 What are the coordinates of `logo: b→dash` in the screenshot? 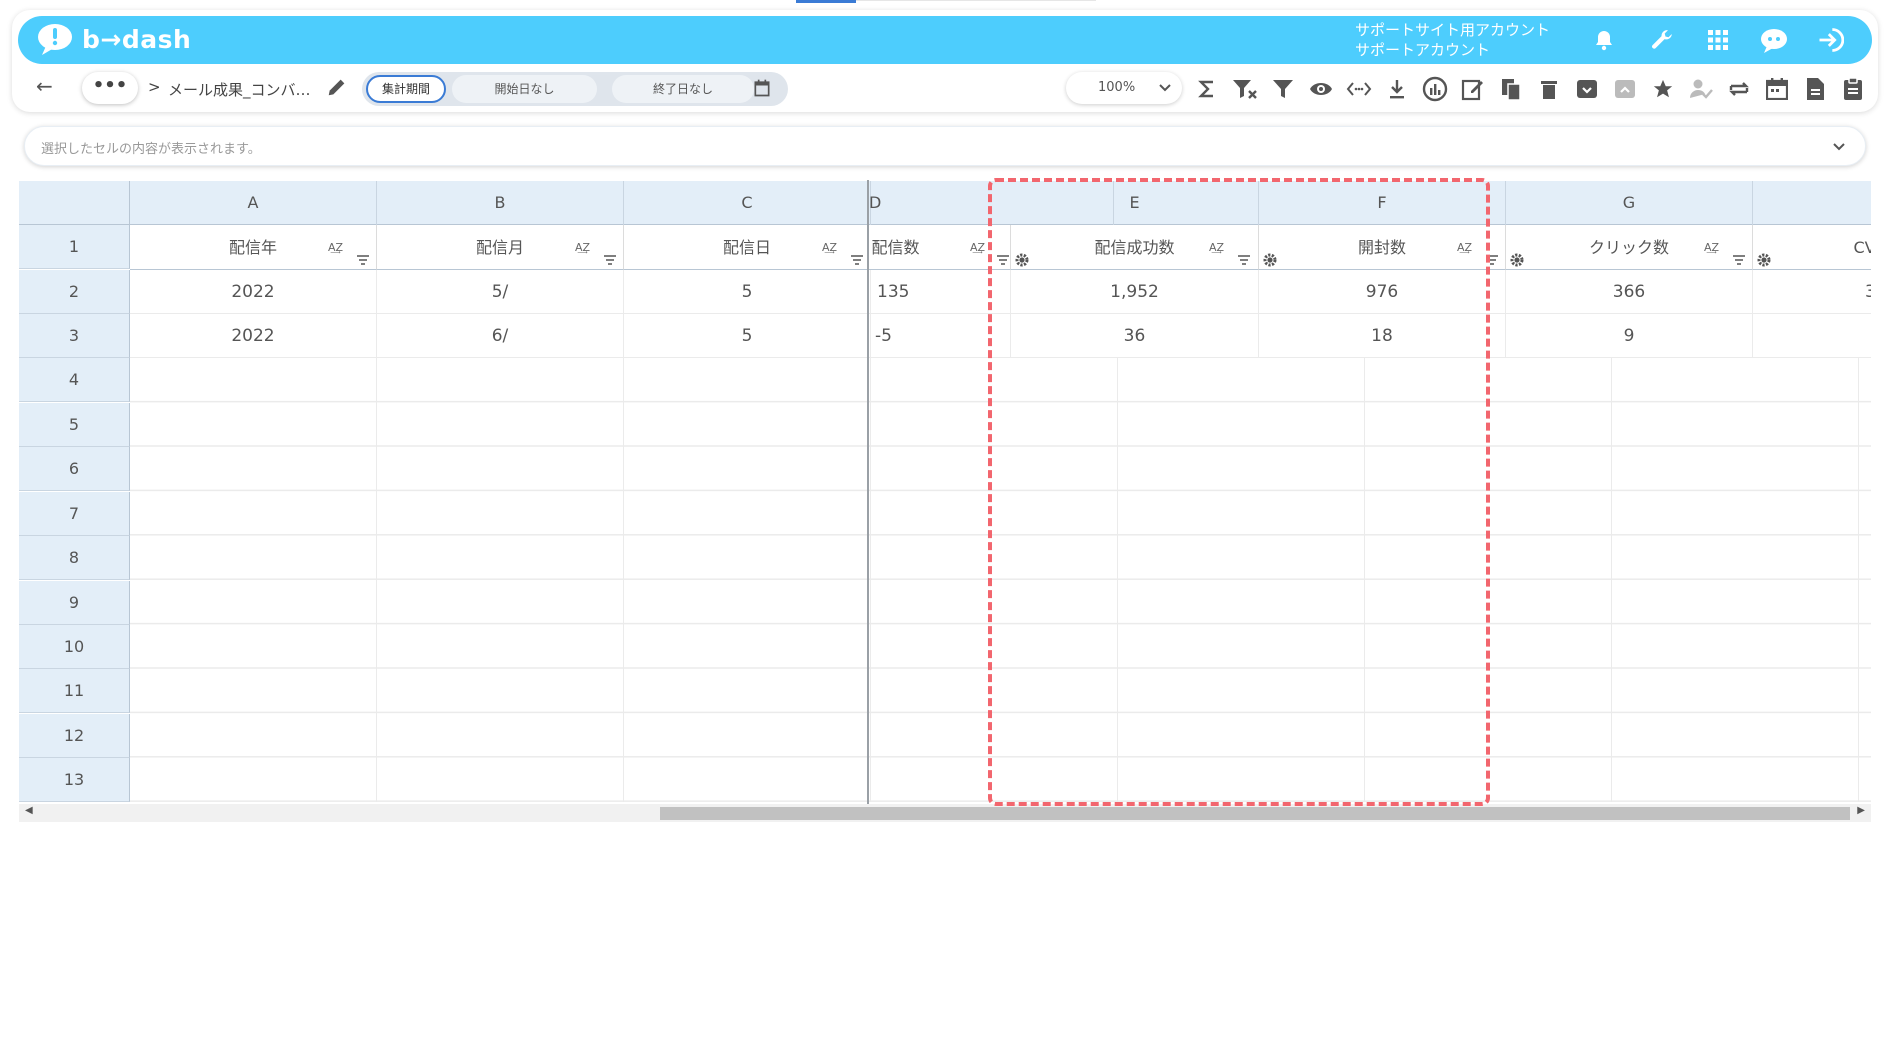 It's located at (113, 39).